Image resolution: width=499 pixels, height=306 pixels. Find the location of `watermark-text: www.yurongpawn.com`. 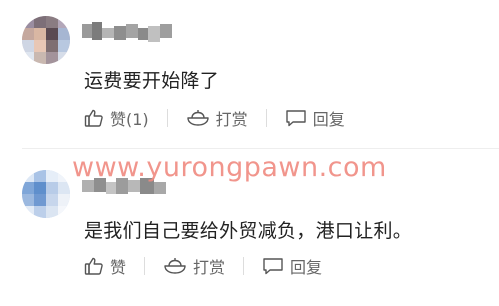

watermark-text: www.yurongpawn.com is located at coordinates (229, 167).